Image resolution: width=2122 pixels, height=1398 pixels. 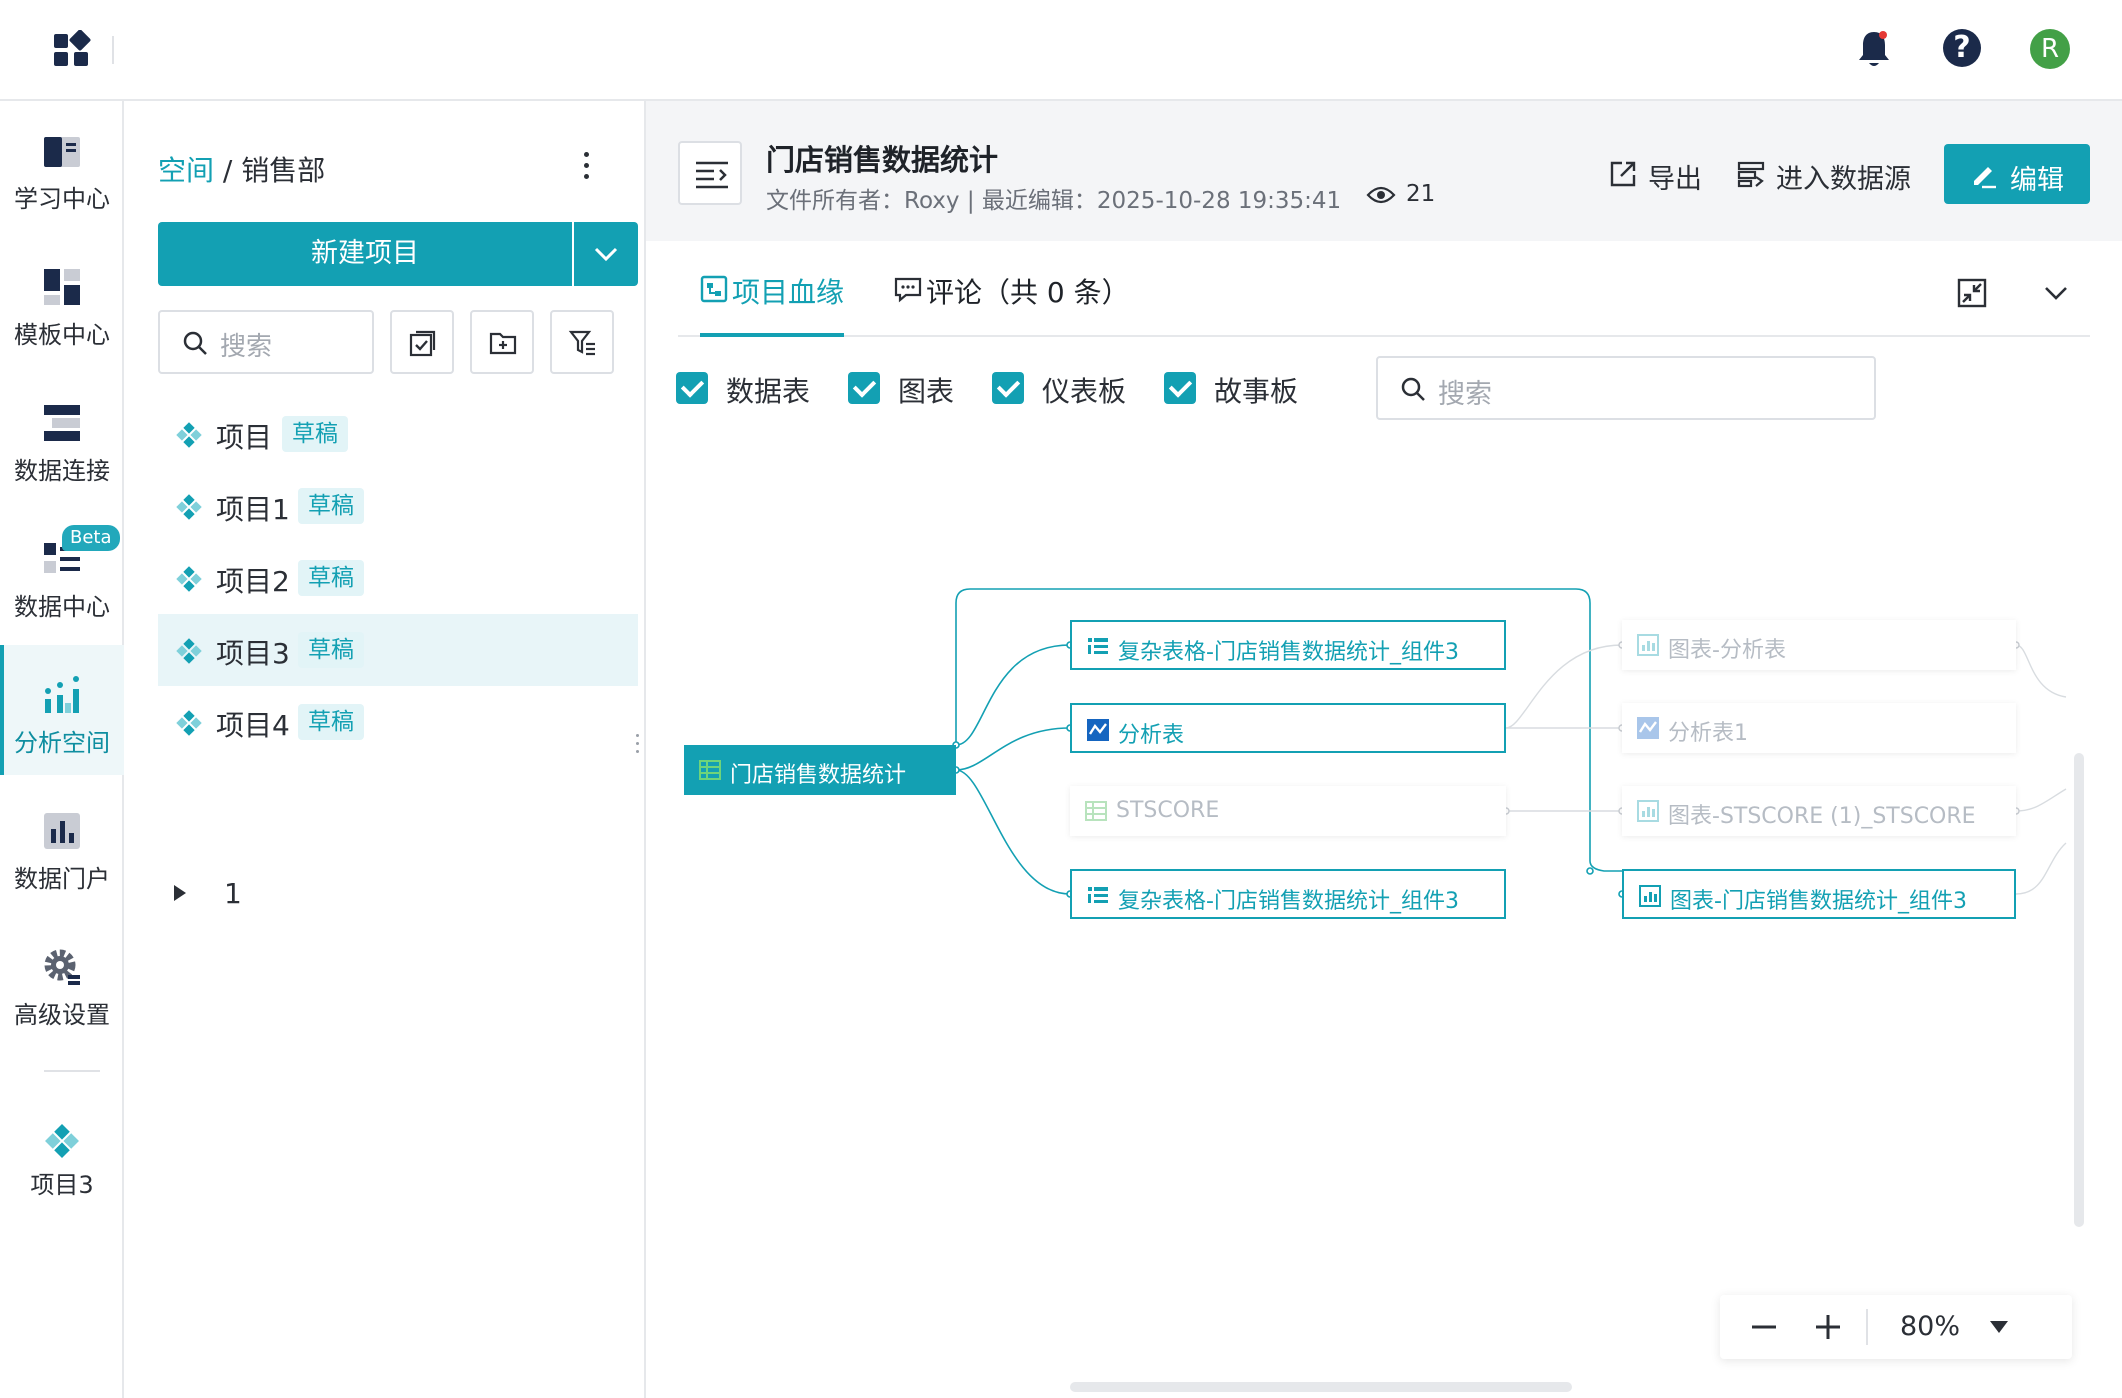 I want to click on zoom-in-icon, so click(x=1828, y=1327).